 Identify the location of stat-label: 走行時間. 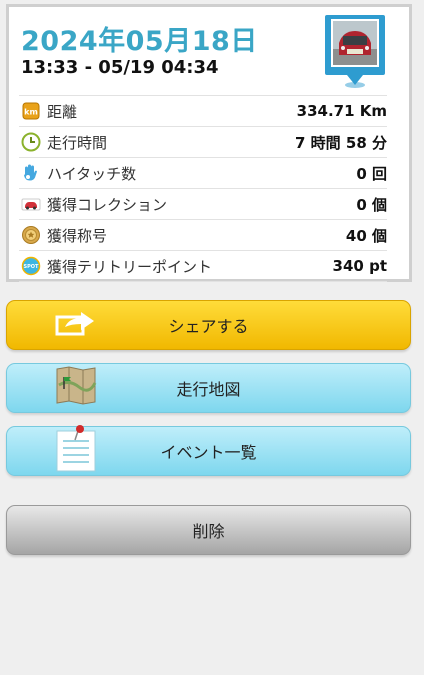
(77, 142).